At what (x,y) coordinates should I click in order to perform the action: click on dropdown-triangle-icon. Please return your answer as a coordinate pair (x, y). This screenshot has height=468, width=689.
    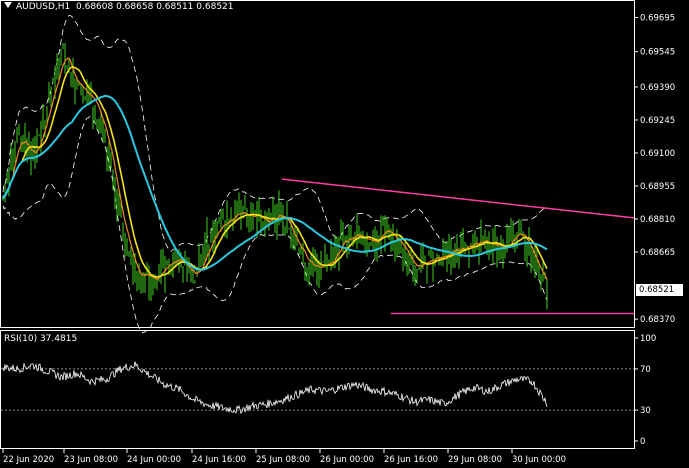
    Looking at the image, I should click on (8, 5).